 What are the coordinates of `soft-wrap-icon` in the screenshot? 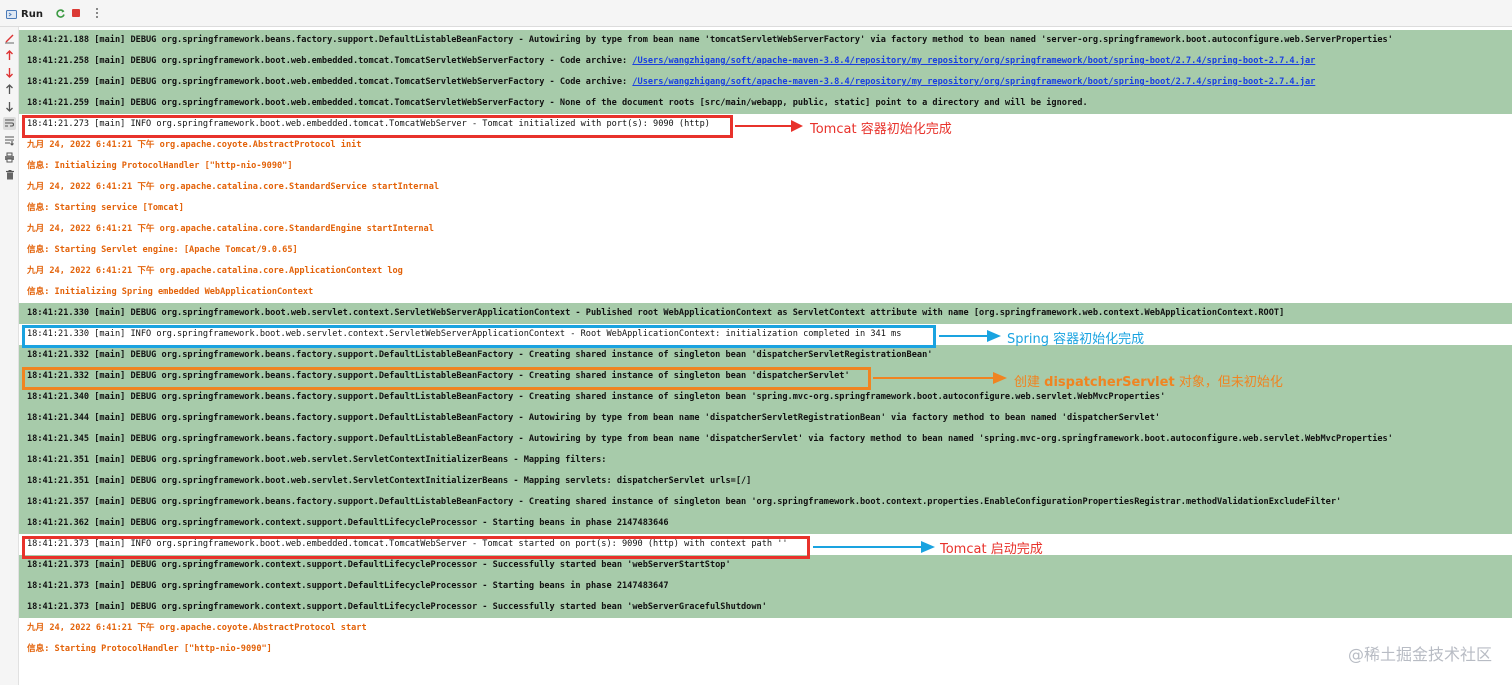 It's located at (9, 123).